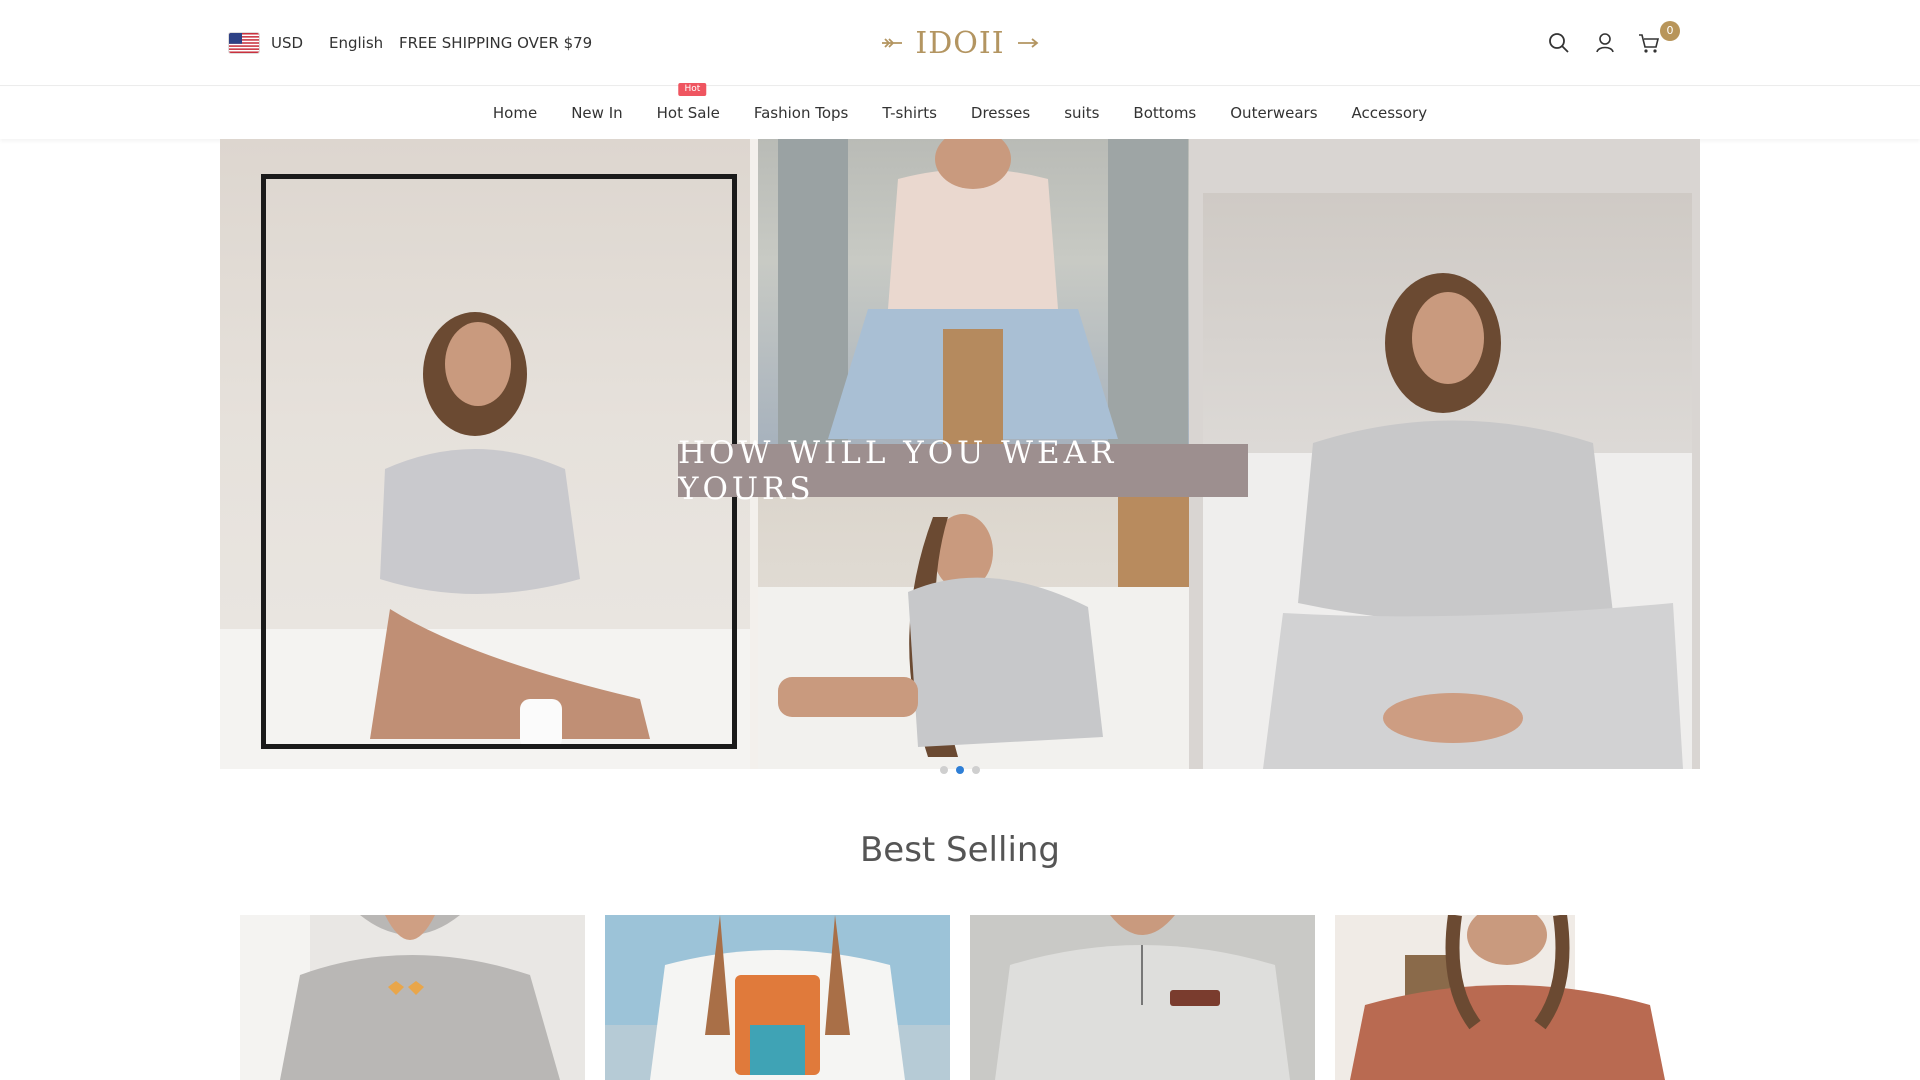 The height and width of the screenshot is (1080, 1920). I want to click on account-icon, so click(1605, 43).